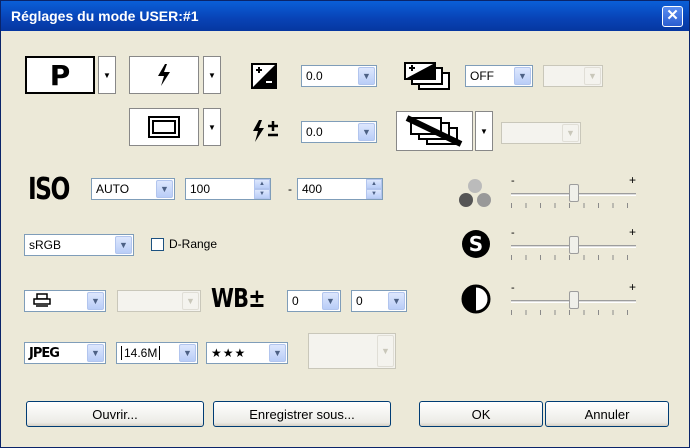  What do you see at coordinates (212, 75) in the screenshot?
I see `flash-mode-dropdown: ▼` at bounding box center [212, 75].